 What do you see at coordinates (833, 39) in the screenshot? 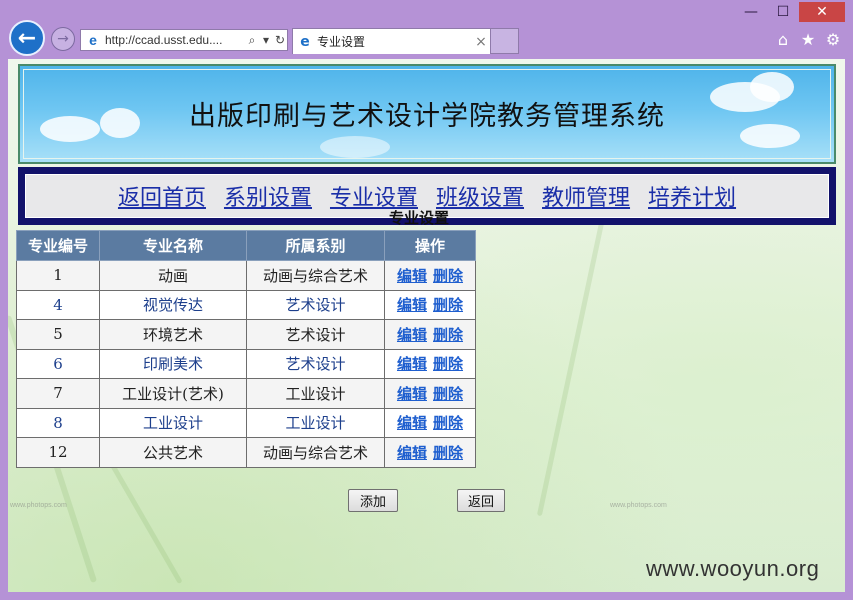
I see `gear-icon: ⚙` at bounding box center [833, 39].